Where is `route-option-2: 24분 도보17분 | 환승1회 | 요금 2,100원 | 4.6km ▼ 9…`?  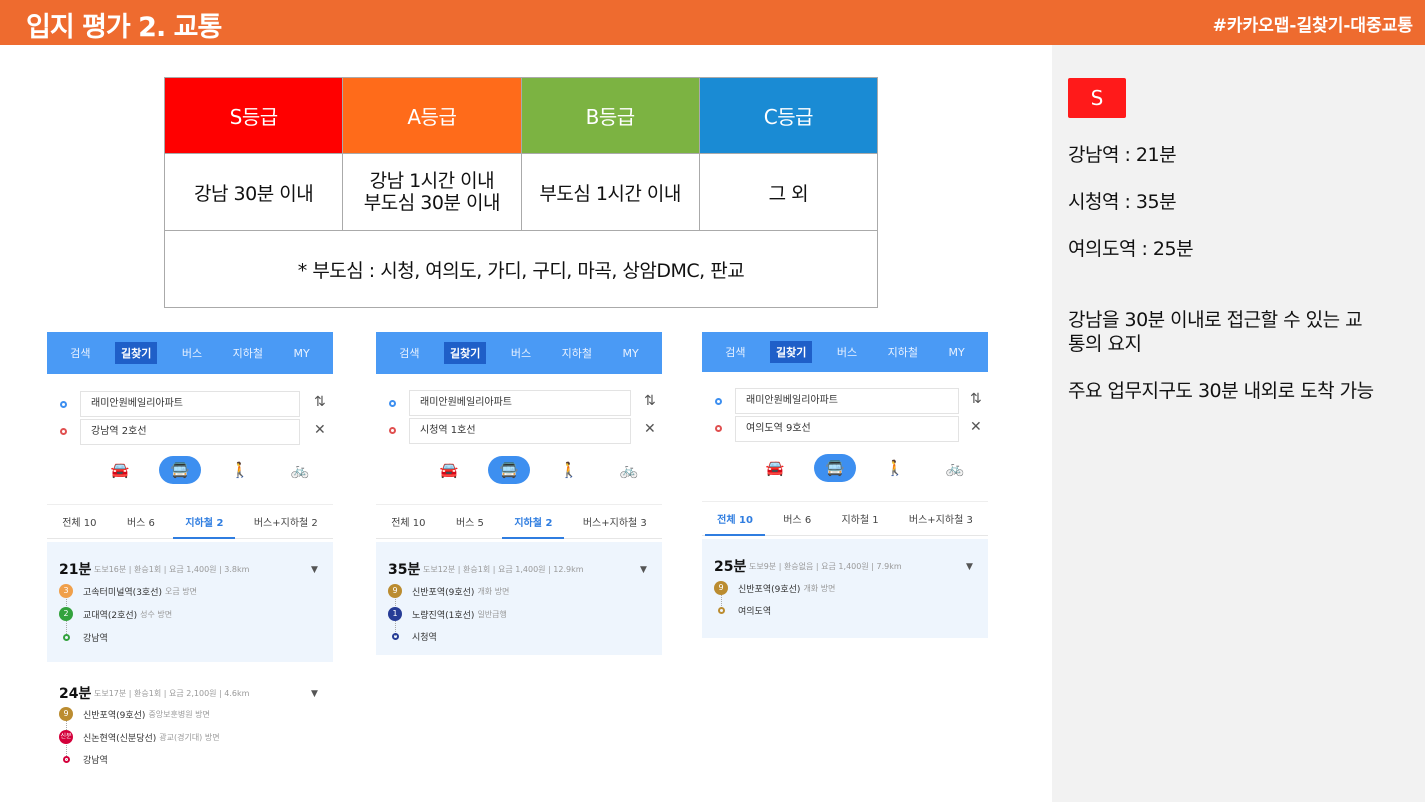 route-option-2: 24분 도보17분 | 환승1회 | 요금 2,100원 | 4.6km ▼ 9… is located at coordinates (190, 721).